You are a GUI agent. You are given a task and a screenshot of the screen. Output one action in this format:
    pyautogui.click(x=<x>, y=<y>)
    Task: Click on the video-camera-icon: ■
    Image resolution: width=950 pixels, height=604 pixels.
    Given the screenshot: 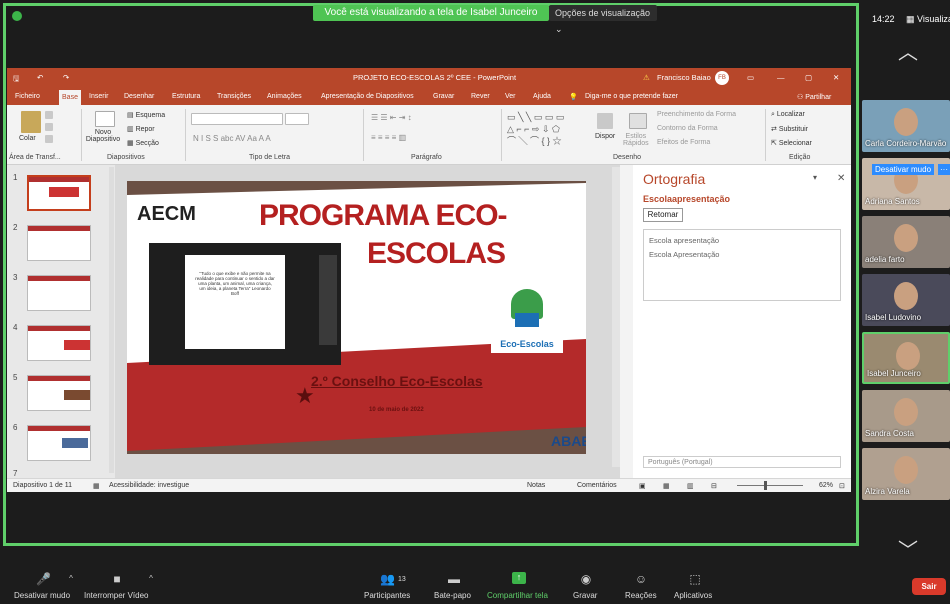 What is the action you would take?
    pyautogui.click(x=117, y=579)
    